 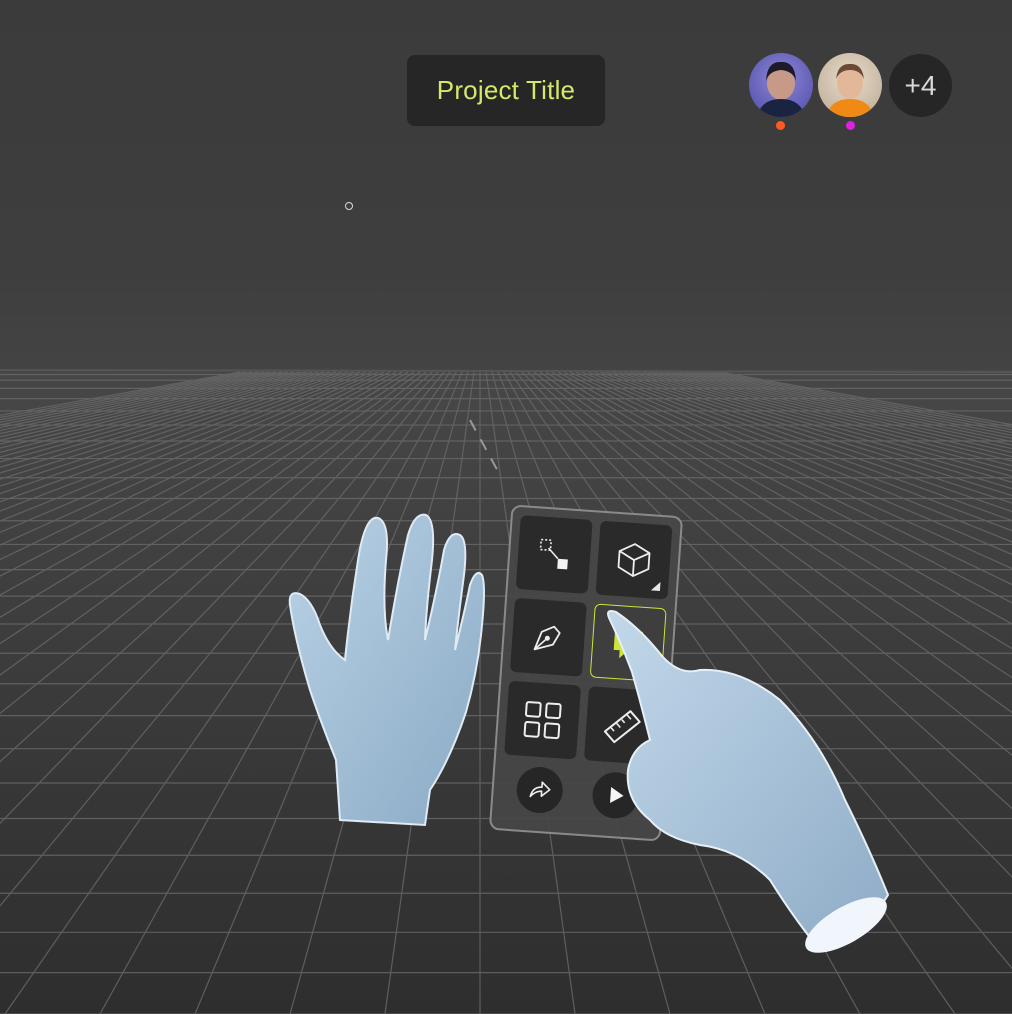 What do you see at coordinates (506, 90) in the screenshot?
I see `project-title: Project Title` at bounding box center [506, 90].